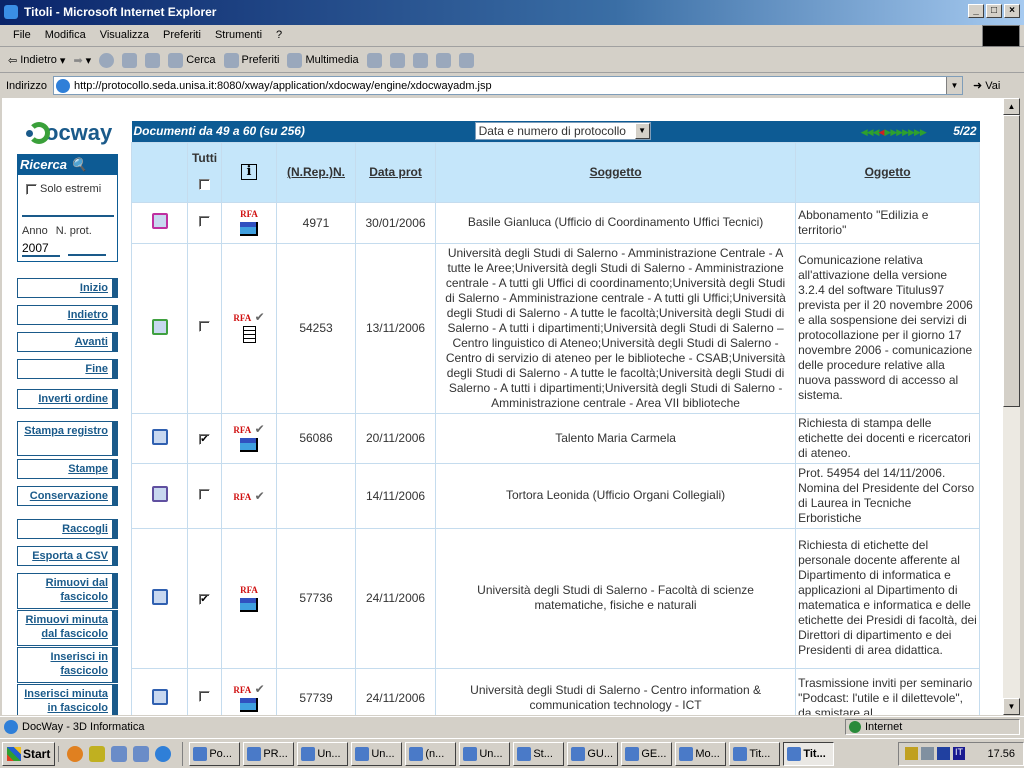  I want to click on menu-preferiti: Preferiti, so click(182, 37).